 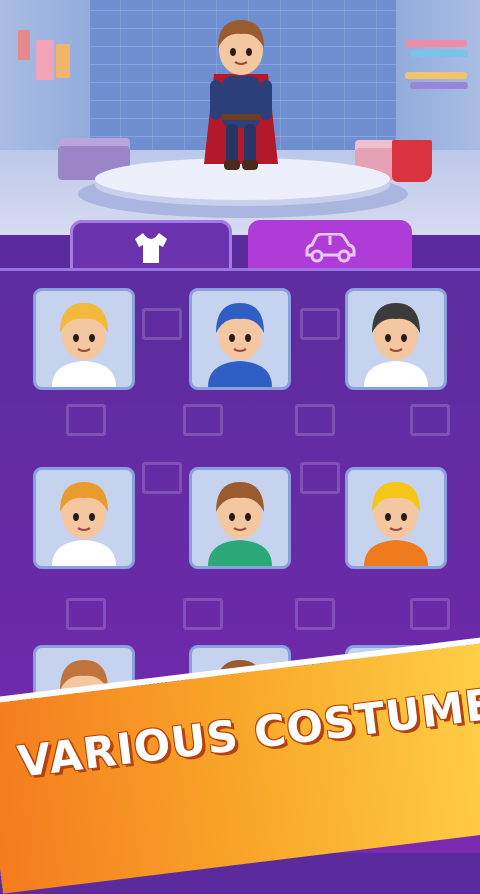 What do you see at coordinates (84, 524) in the screenshot?
I see `adventurer-avatar-icon` at bounding box center [84, 524].